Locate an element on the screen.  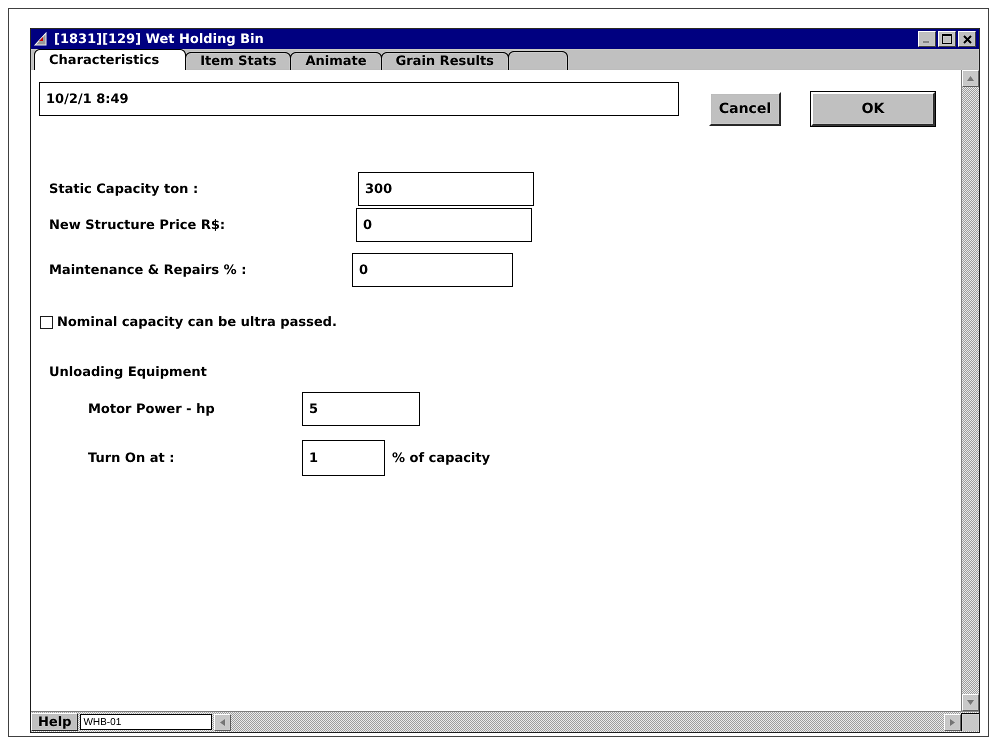
up-arrow-icon is located at coordinates (970, 78).